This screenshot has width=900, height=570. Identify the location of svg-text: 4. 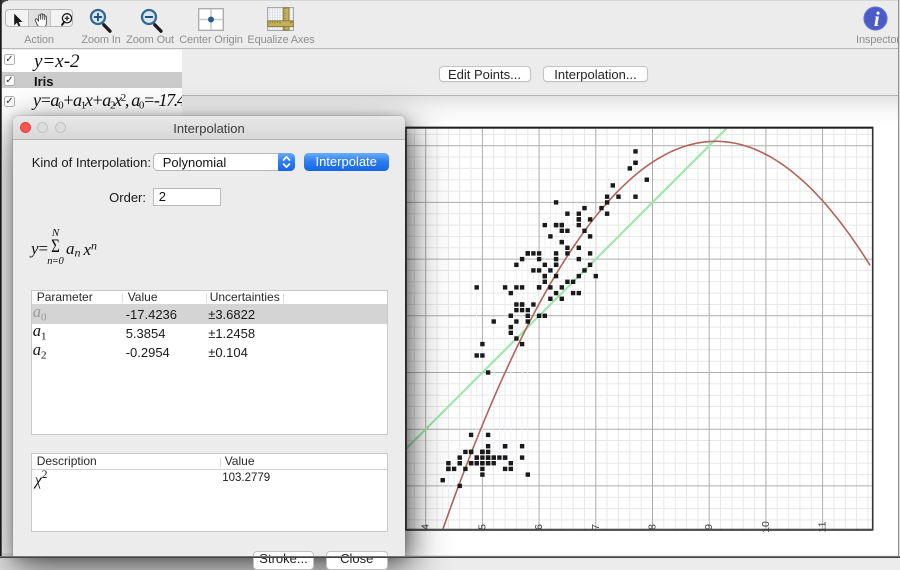
(426, 527).